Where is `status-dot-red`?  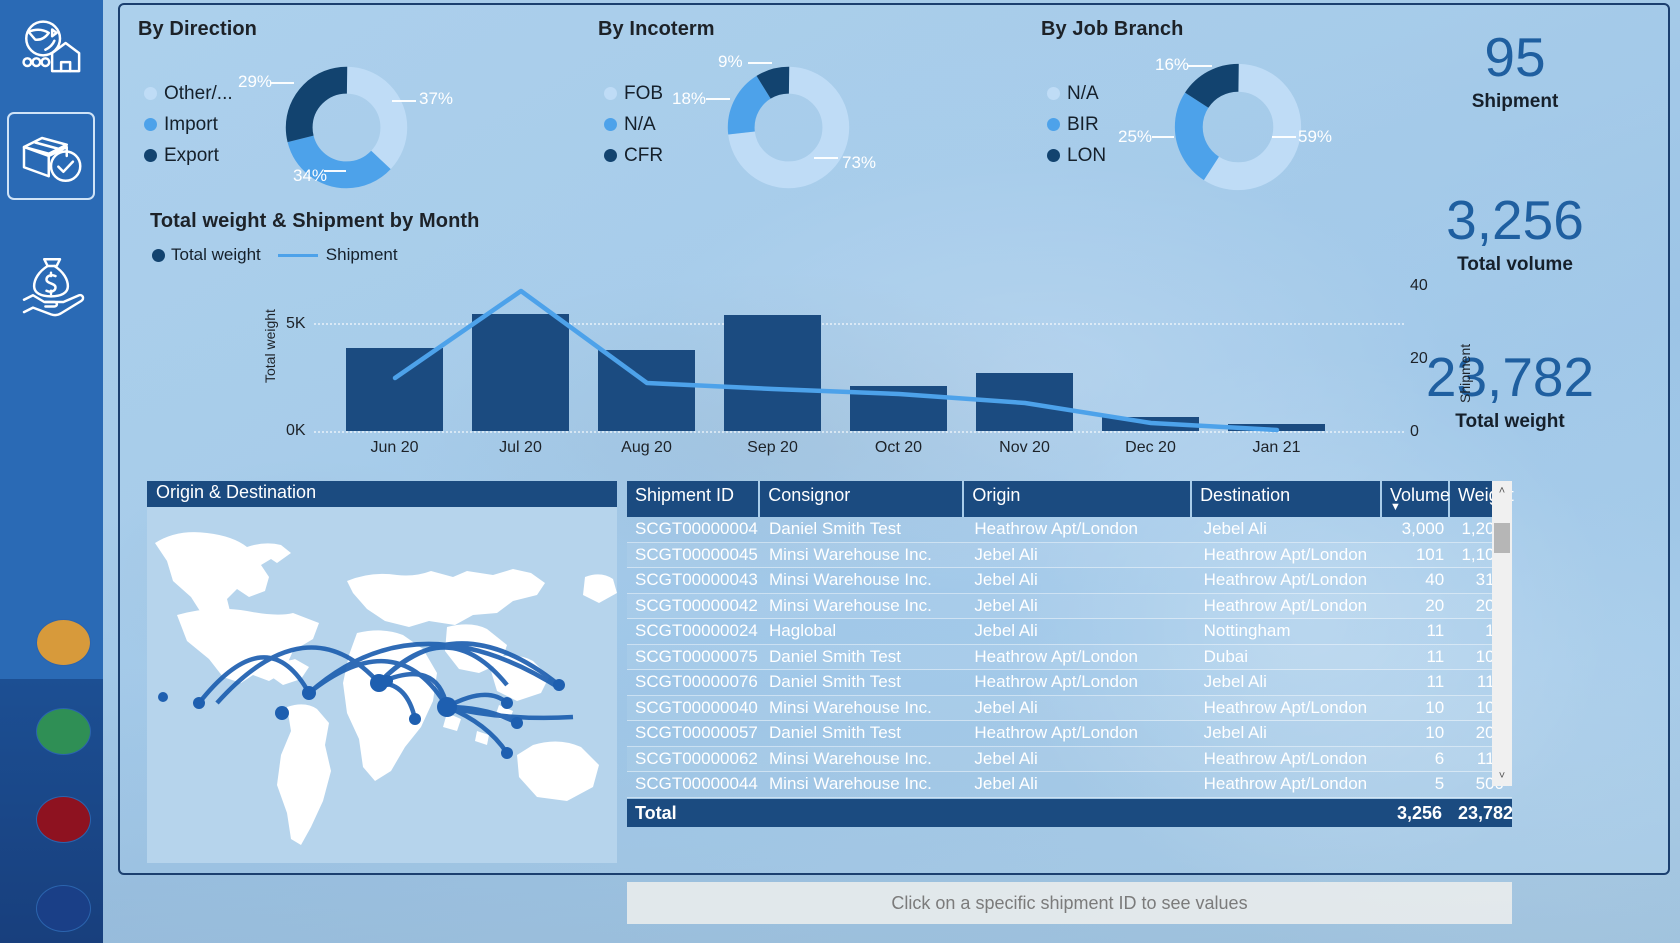
status-dot-red is located at coordinates (63, 819).